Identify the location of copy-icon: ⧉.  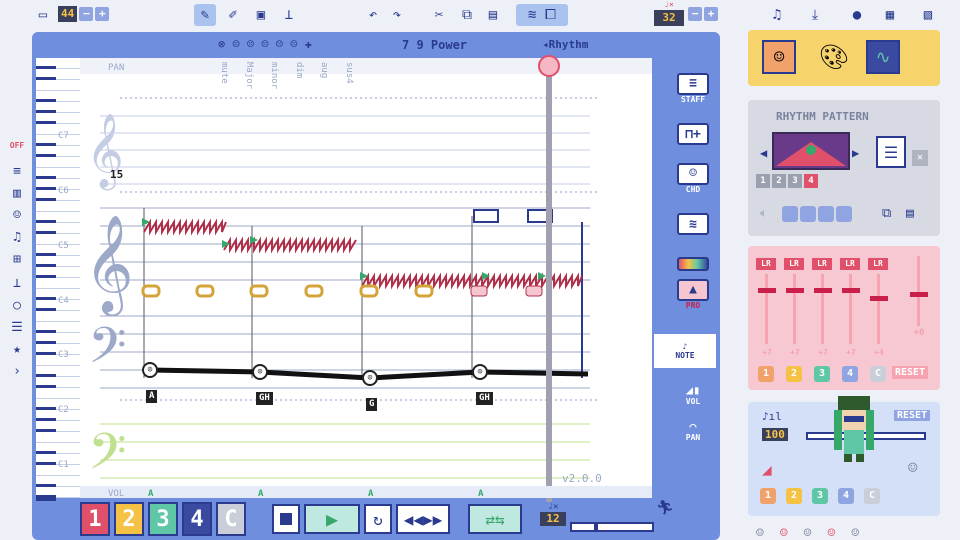
(886, 213).